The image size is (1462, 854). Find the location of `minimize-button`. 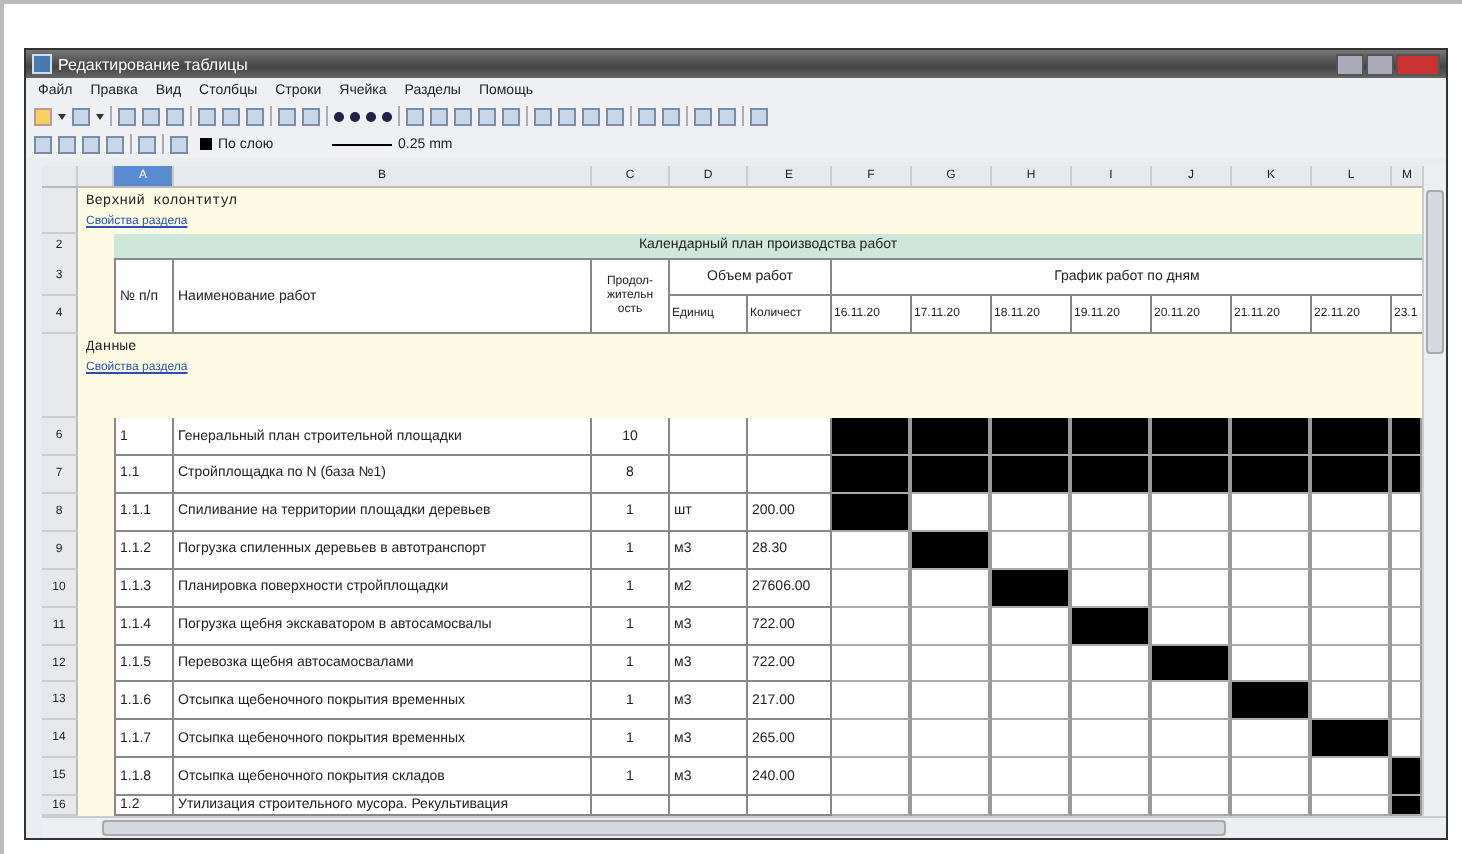

minimize-button is located at coordinates (1350, 64).